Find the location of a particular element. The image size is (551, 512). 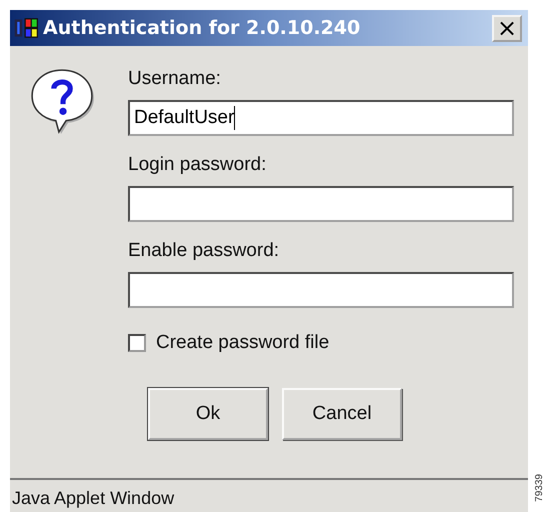

figure-number: 79339 is located at coordinates (539, 488).